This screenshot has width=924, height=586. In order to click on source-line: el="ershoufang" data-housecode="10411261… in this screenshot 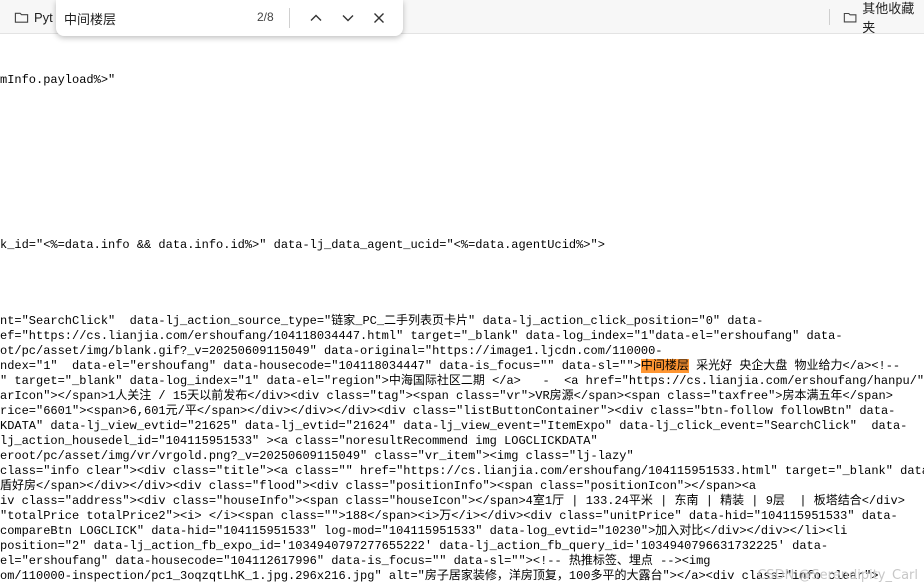, I will do `click(355, 561)`.